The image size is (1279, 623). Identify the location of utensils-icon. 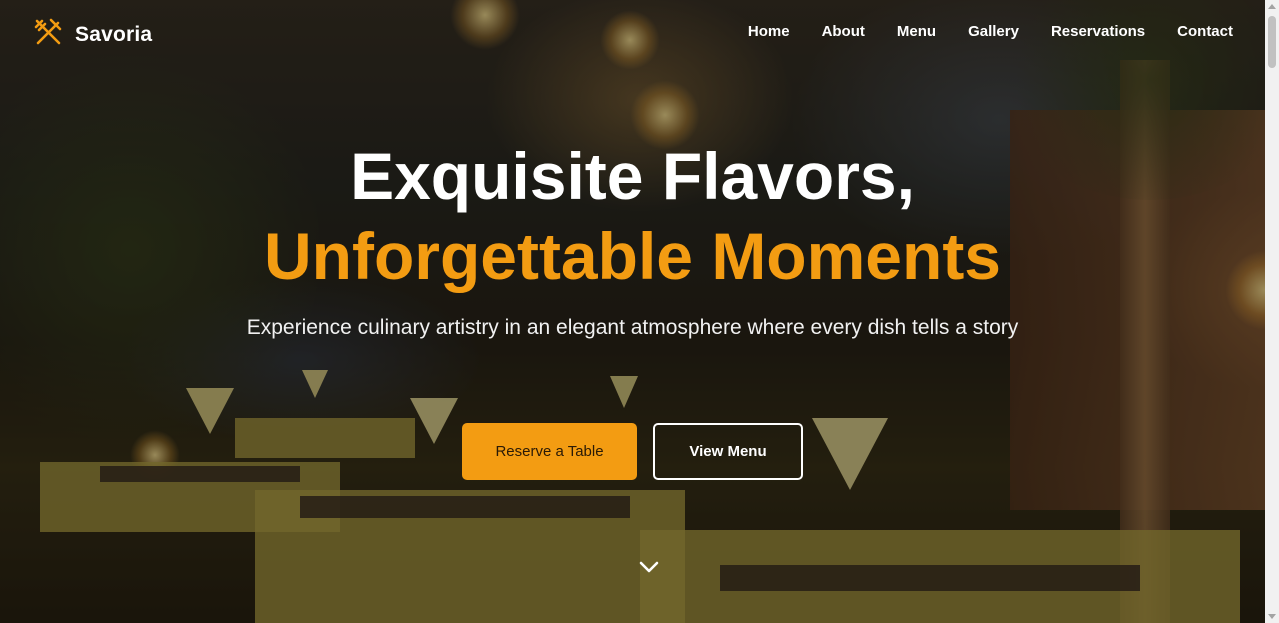
(48, 34).